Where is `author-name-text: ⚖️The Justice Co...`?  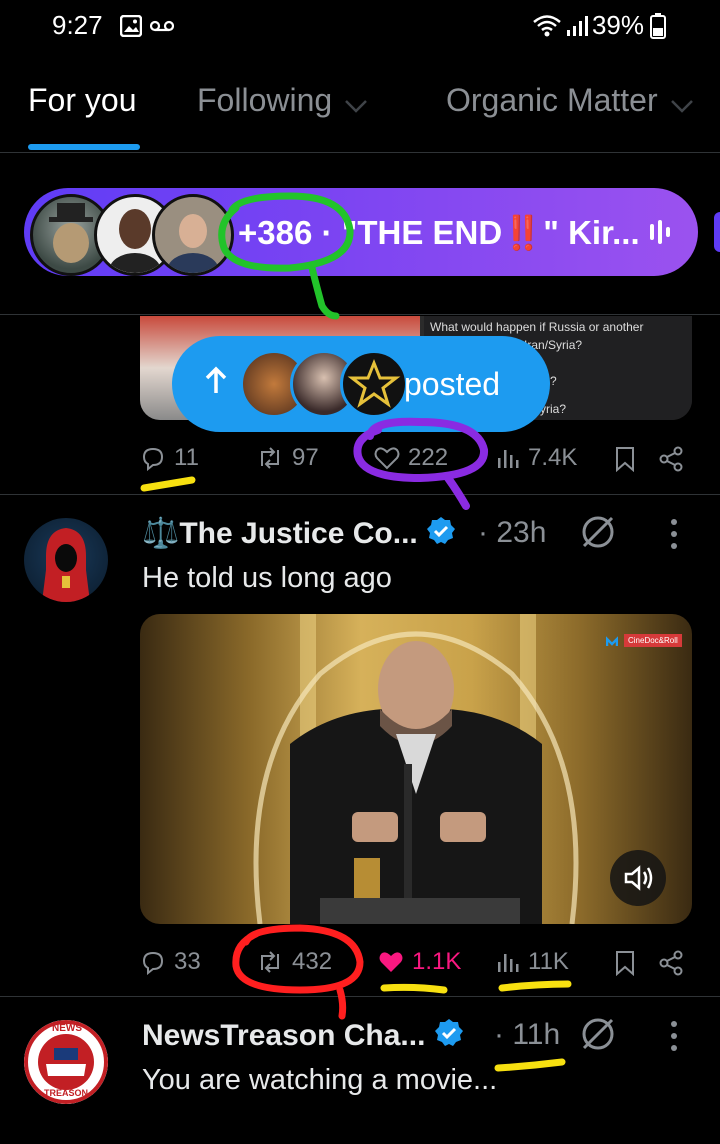
author-name-text: ⚖️The Justice Co... is located at coordinates (280, 533).